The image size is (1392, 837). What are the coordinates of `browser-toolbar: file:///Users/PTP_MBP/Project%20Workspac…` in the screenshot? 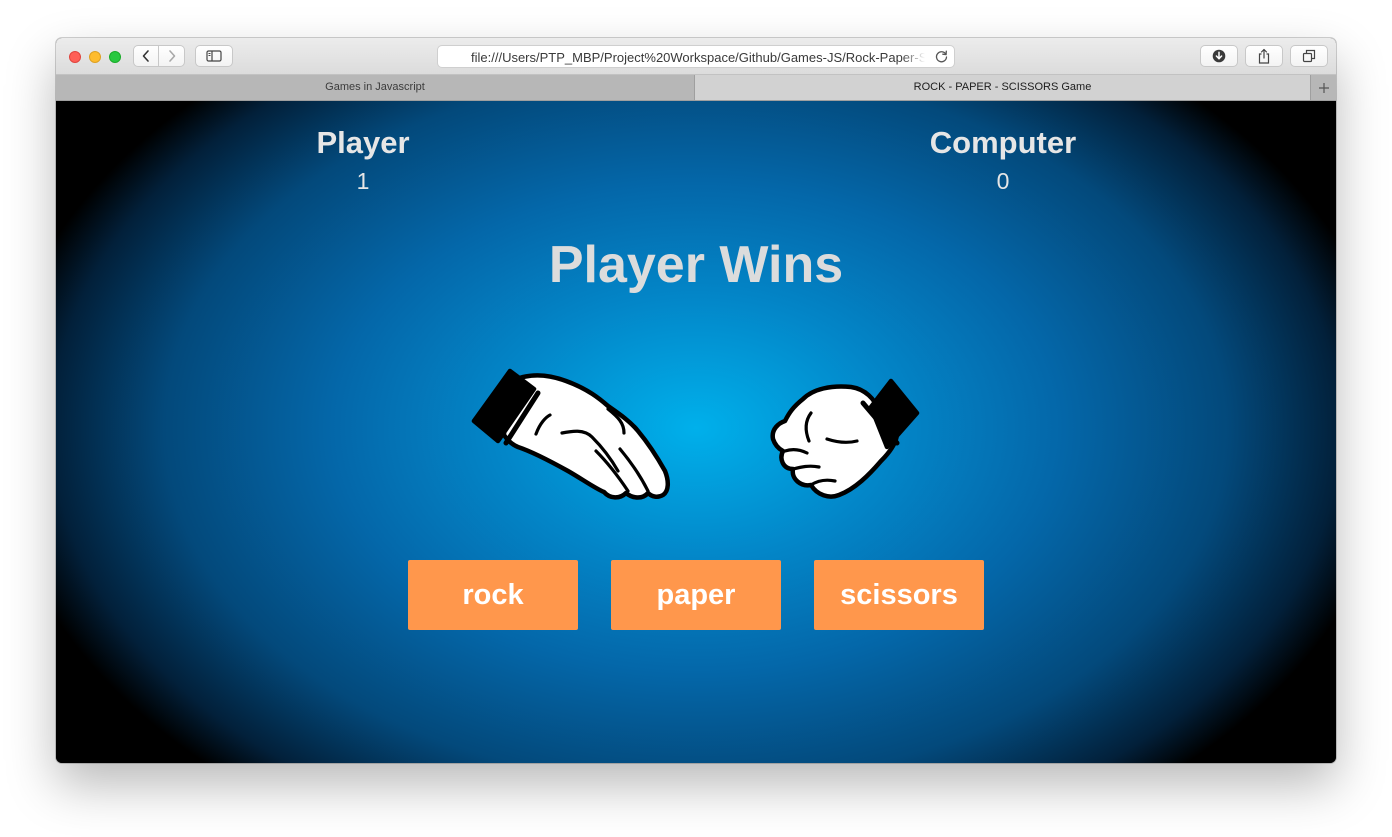 It's located at (696, 56).